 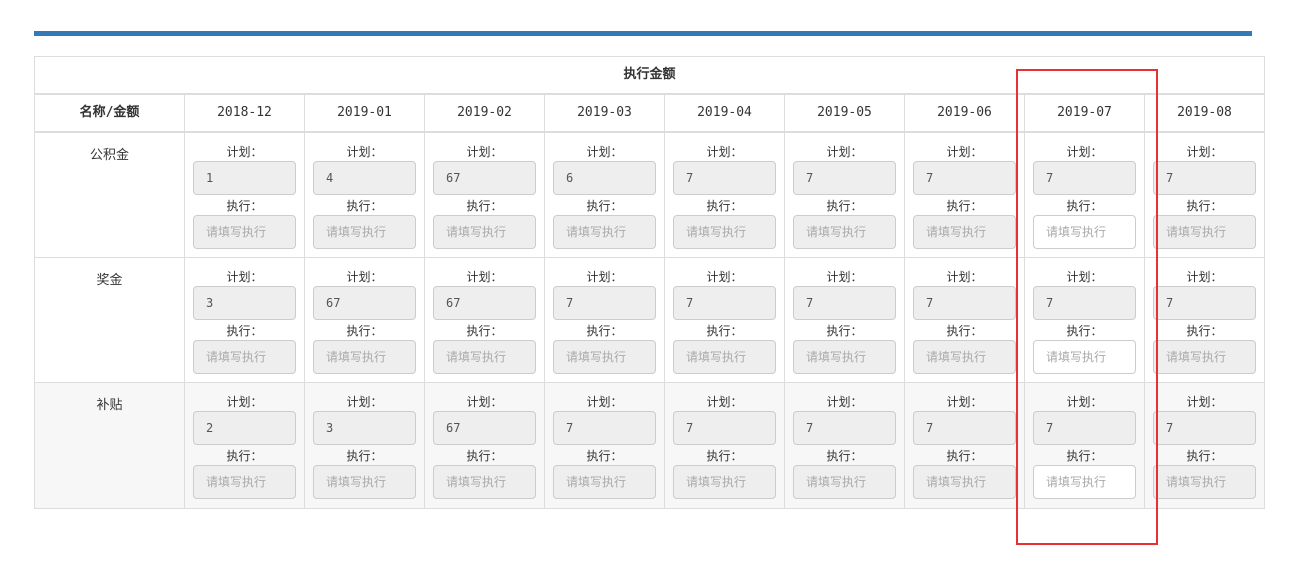 I want to click on row-name: 补贴, so click(x=110, y=445).